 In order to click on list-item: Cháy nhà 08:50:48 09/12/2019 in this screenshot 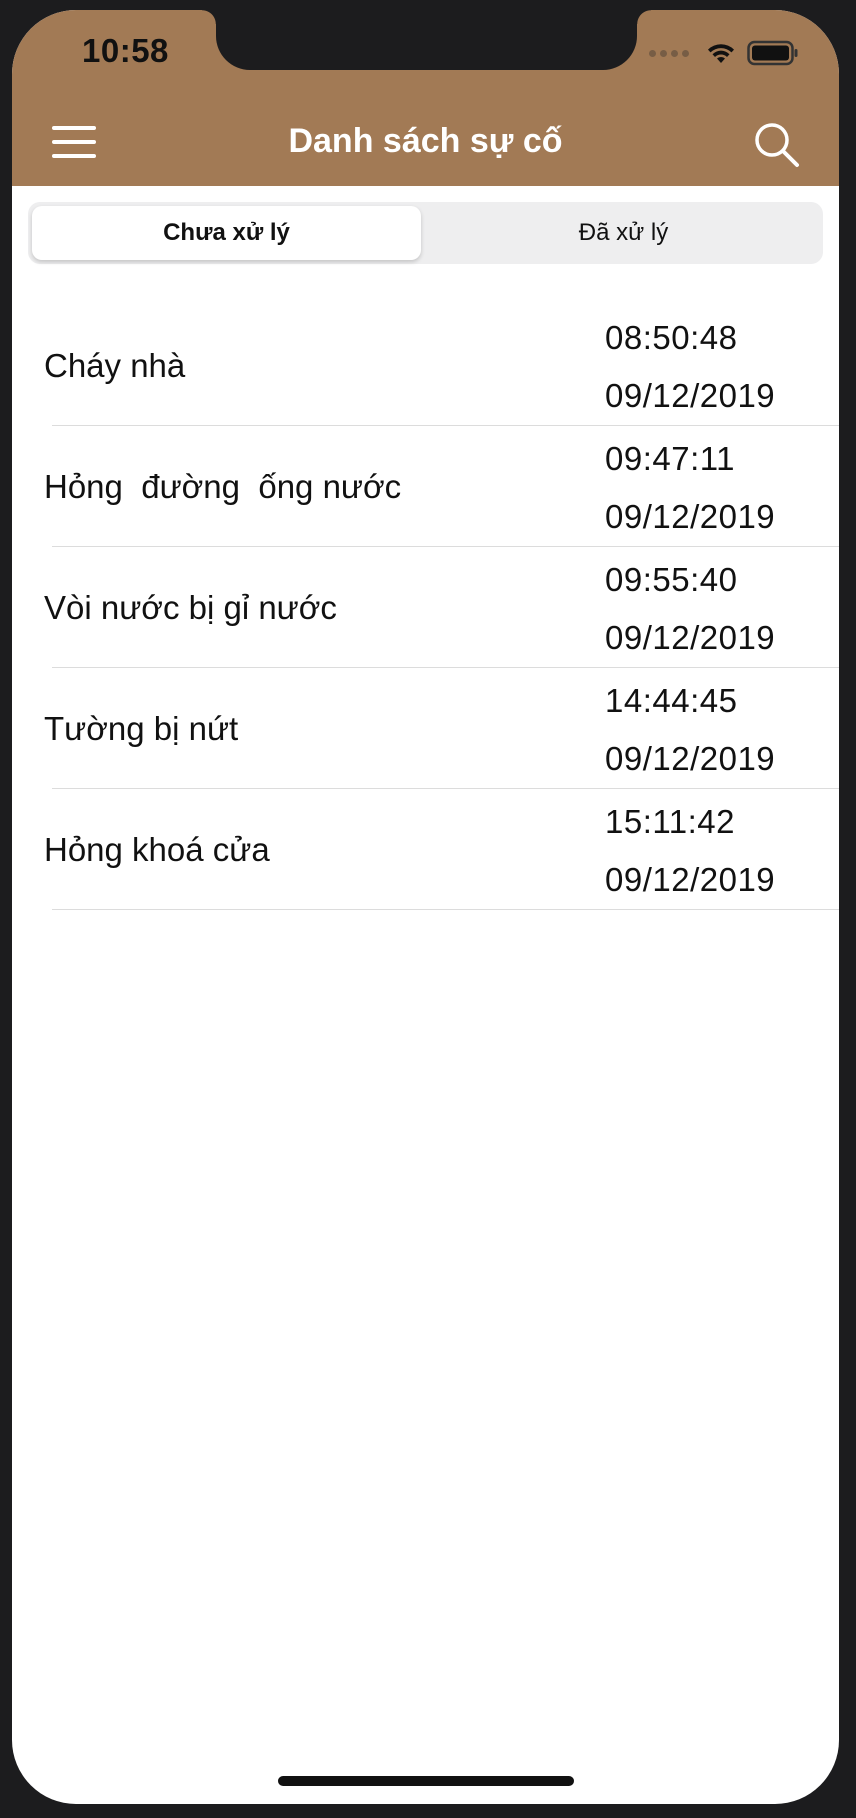, I will do `click(425, 365)`.